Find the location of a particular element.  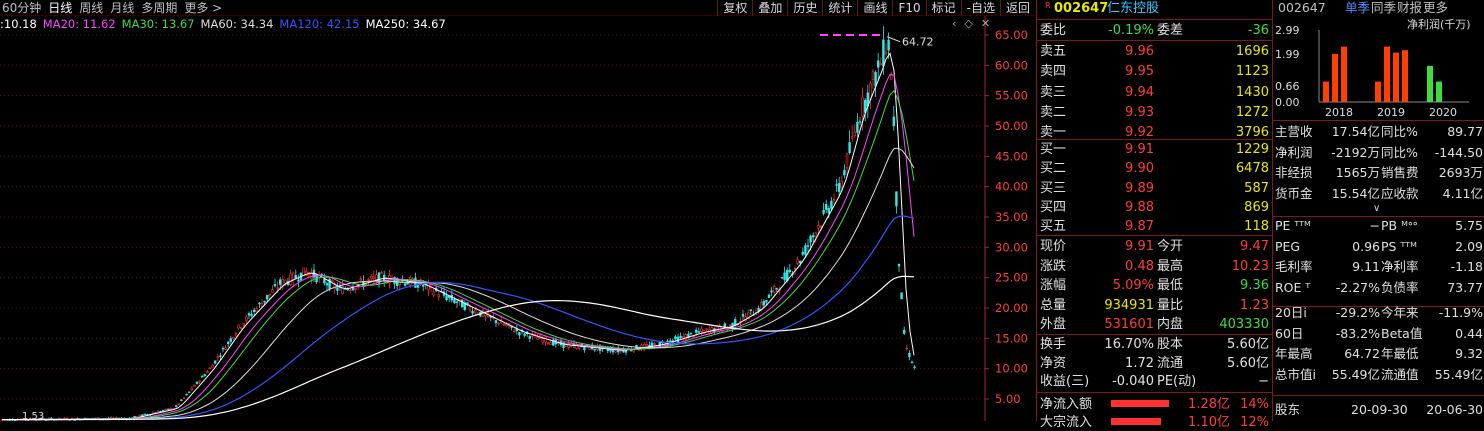

fund-value: 73.77 is located at coordinates (1465, 287).